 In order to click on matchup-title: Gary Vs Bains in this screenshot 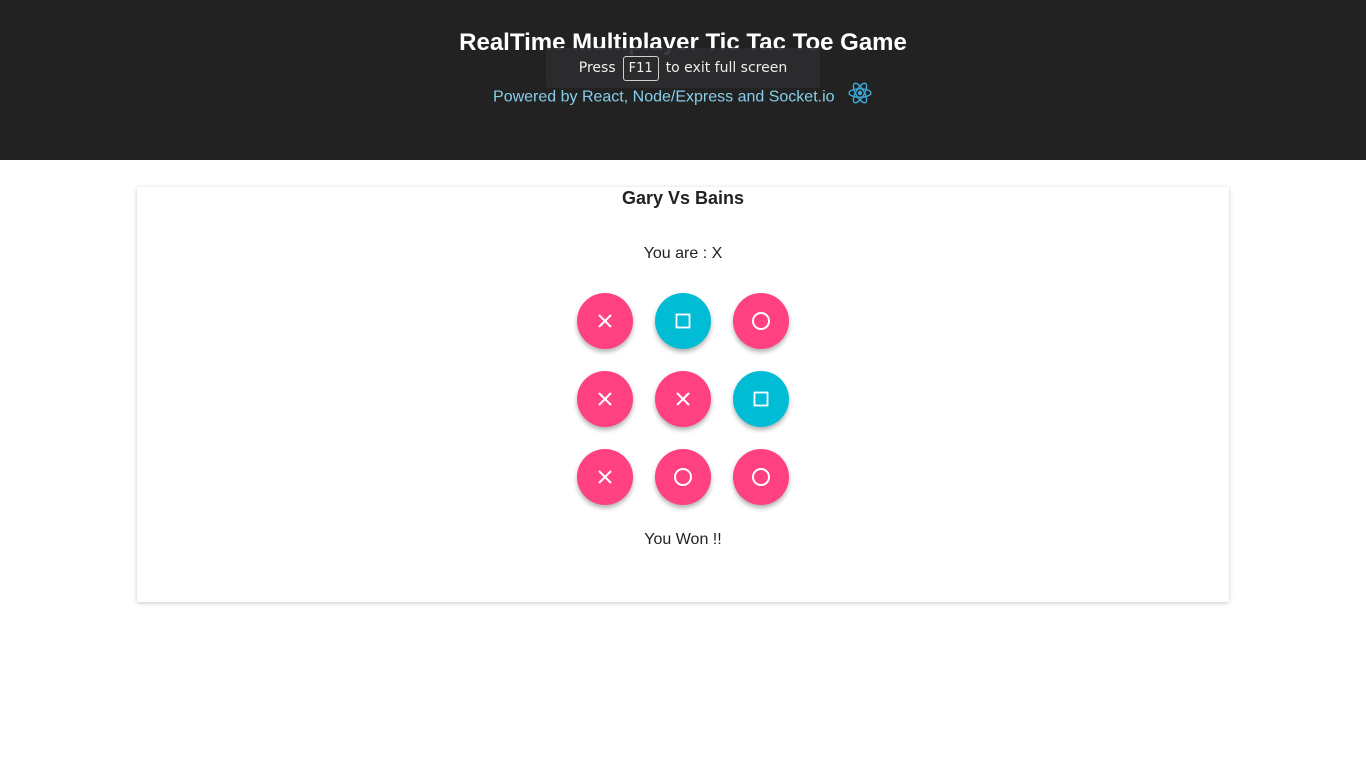, I will do `click(683, 198)`.